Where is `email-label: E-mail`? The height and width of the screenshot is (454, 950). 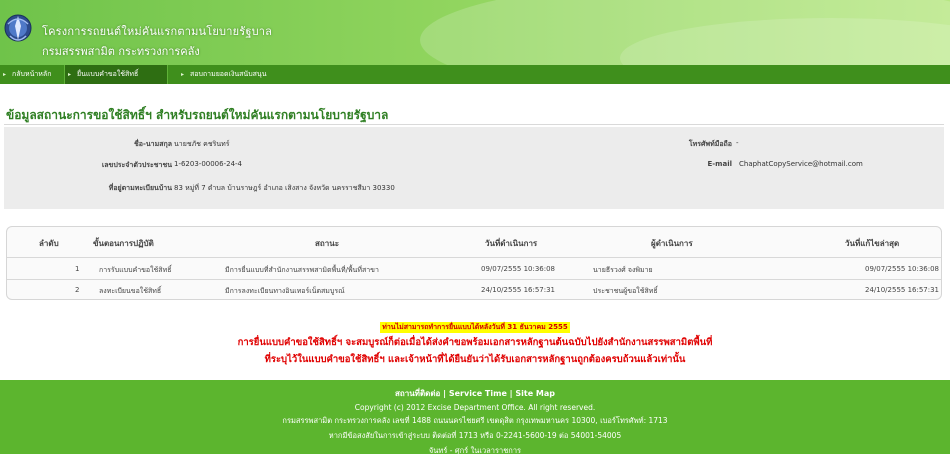 email-label: E-mail is located at coordinates (719, 164).